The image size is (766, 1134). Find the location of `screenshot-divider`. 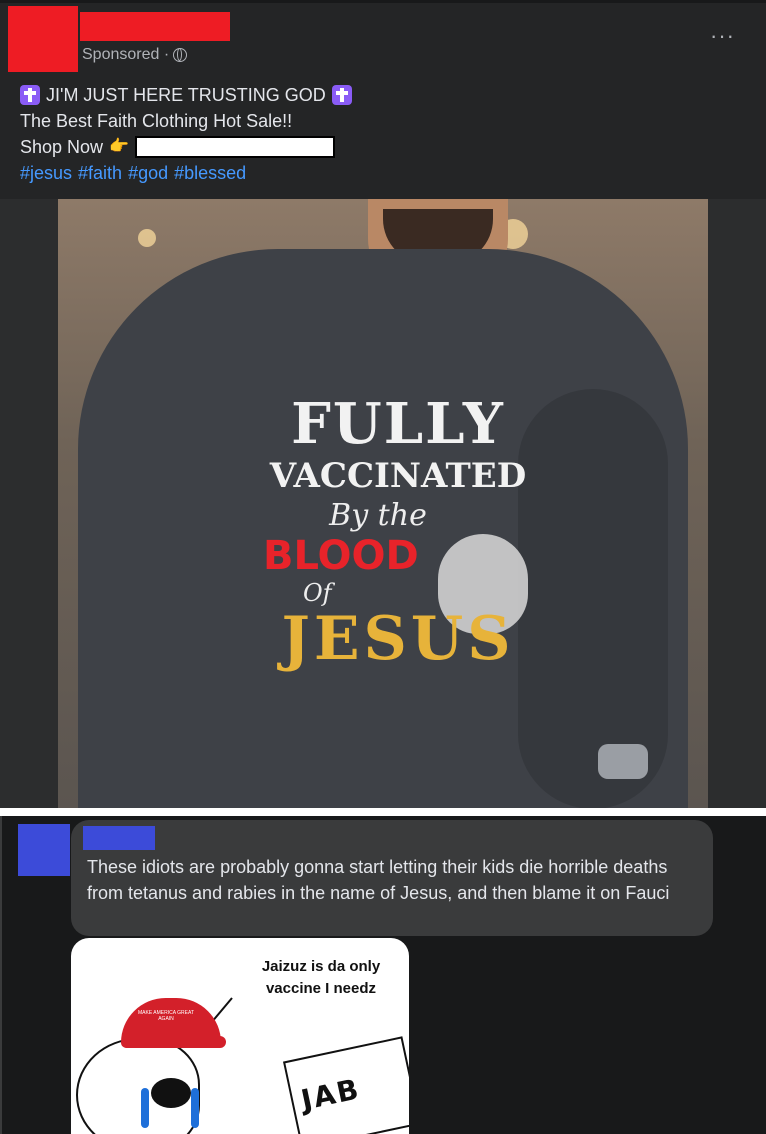

screenshot-divider is located at coordinates (383, 812).